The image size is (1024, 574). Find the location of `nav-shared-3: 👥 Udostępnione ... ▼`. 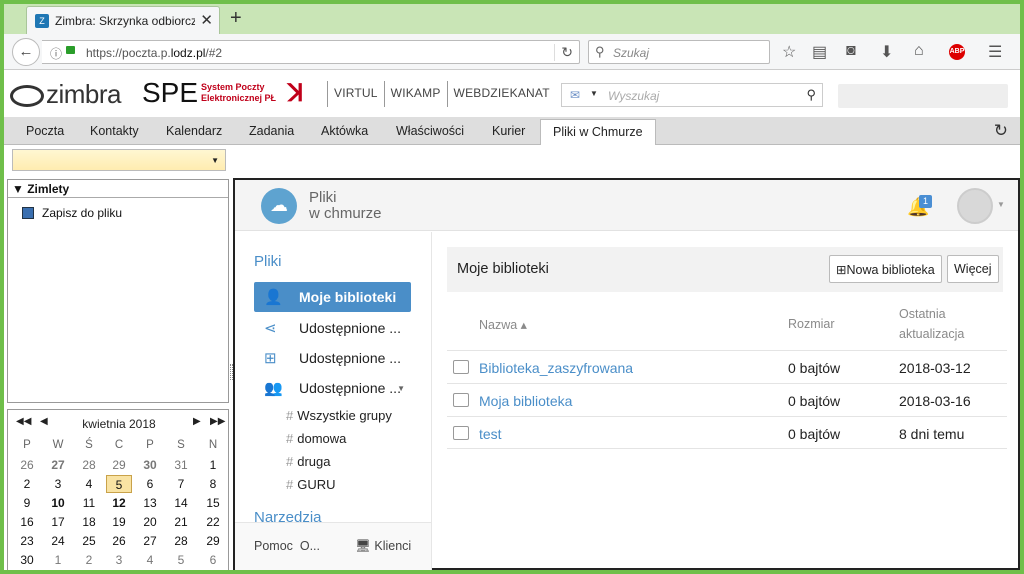

nav-shared-3: 👥 Udostępnione ... ▼ is located at coordinates (332, 388).